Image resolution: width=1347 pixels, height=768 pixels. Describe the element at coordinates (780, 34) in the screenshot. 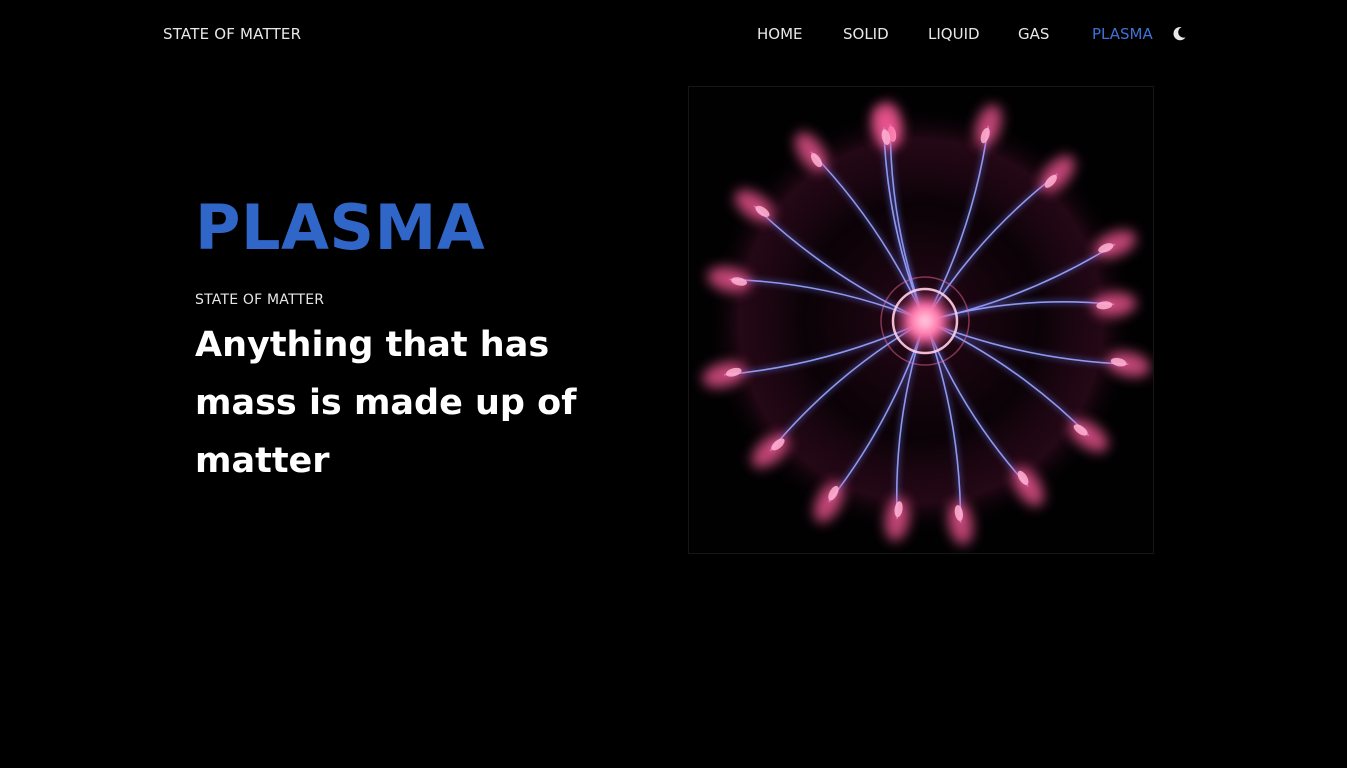

I see `nav-home-link: HOME` at that location.